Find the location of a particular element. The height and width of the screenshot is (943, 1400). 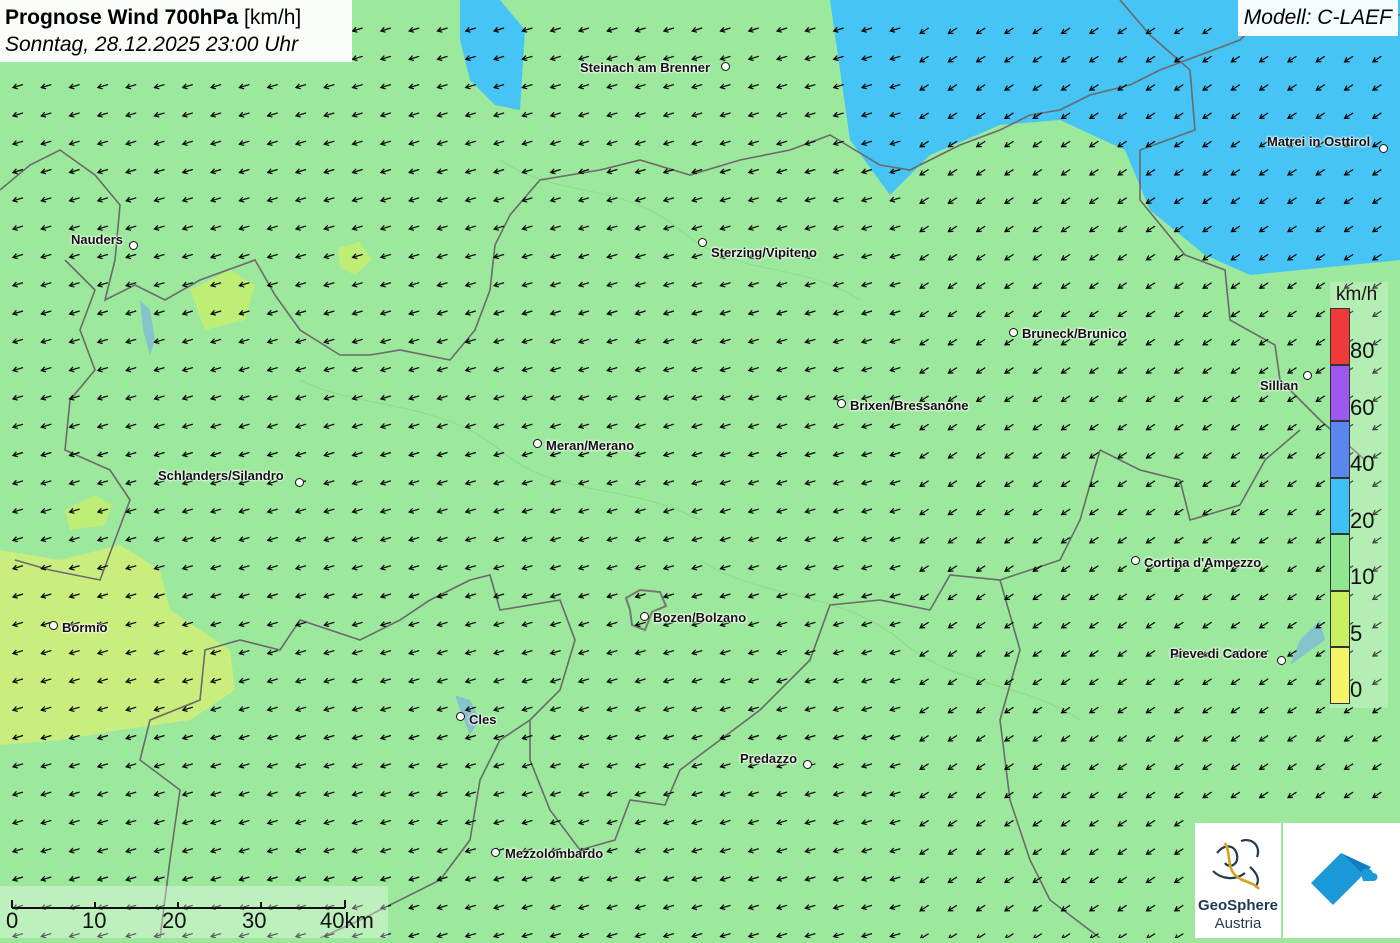

geosphere-logo-line1: GeoSphere is located at coordinates (1238, 905).